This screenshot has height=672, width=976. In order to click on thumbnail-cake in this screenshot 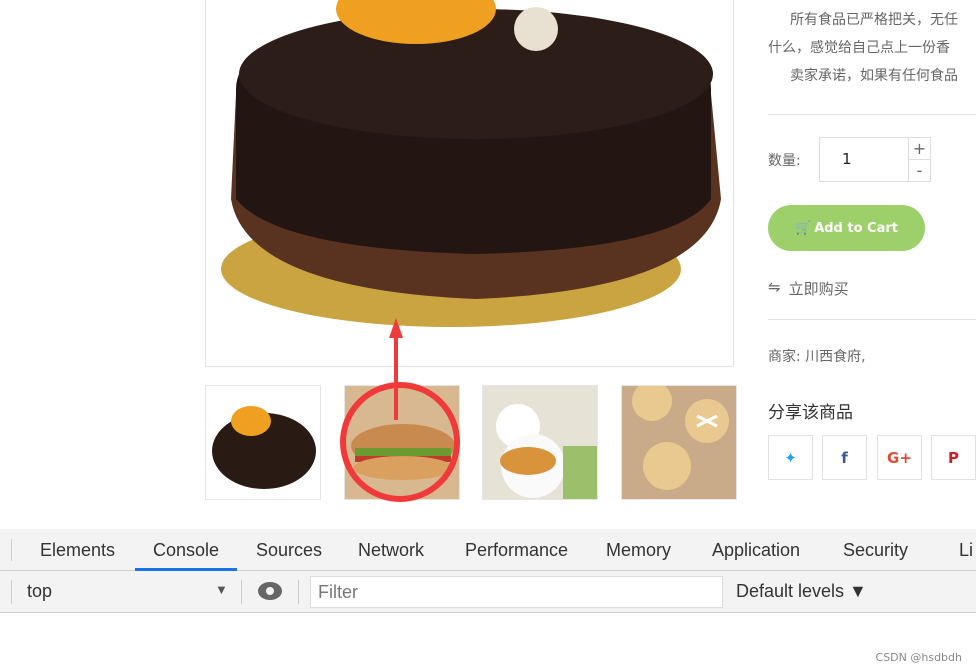, I will do `click(263, 442)`.